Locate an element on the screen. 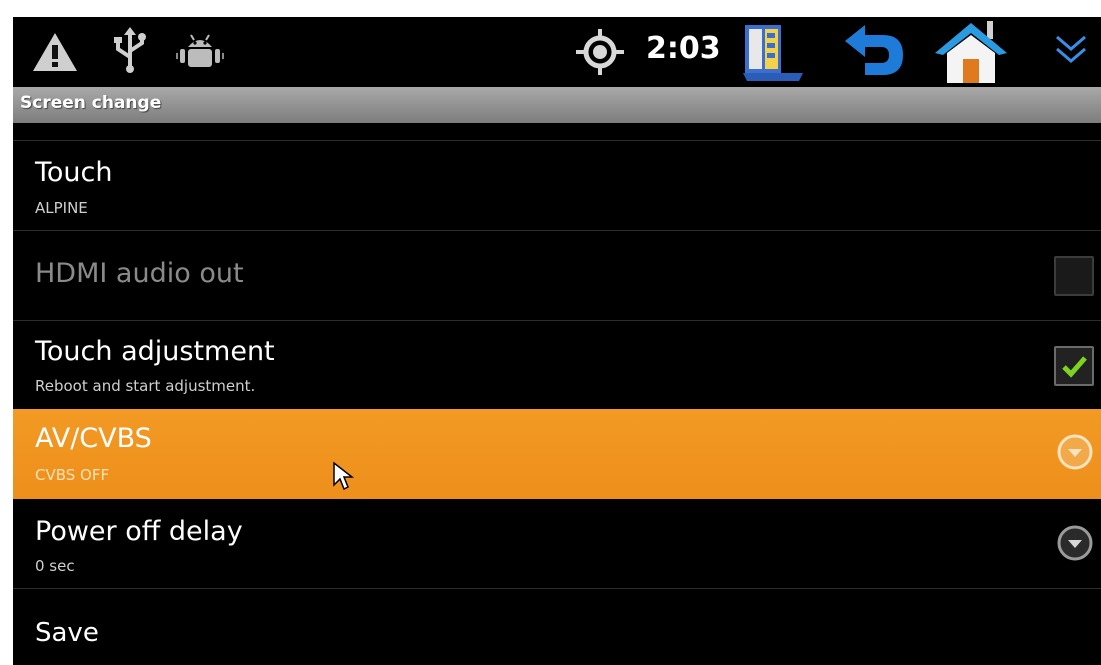 Image resolution: width=1101 pixels, height=665 pixels. mouse-cursor-icon is located at coordinates (343, 479).